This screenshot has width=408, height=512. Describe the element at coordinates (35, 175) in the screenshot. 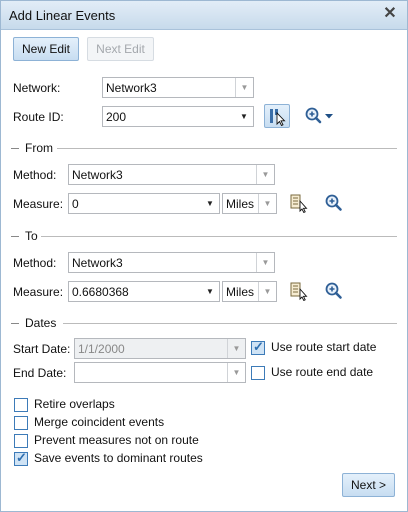

I see `from-method-label: Method:` at that location.